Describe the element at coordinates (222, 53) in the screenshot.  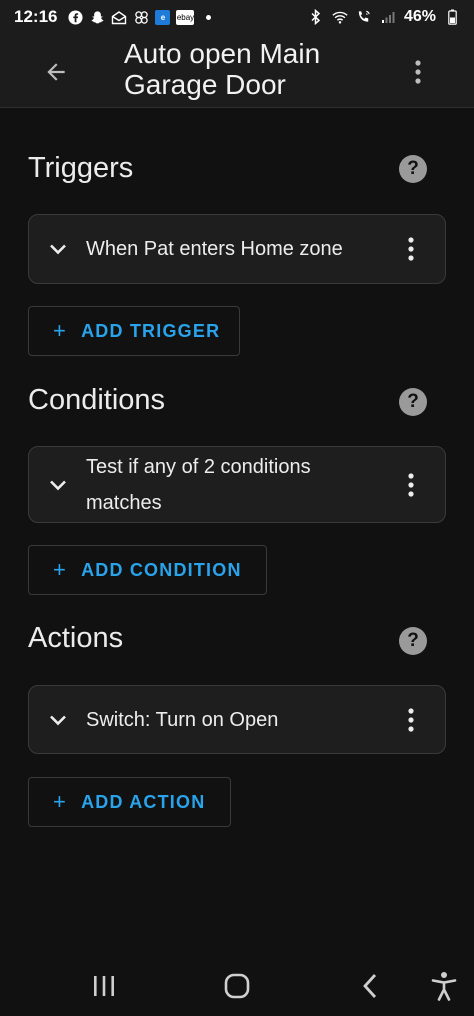
I see `page-title-line-1: Auto open Main` at that location.